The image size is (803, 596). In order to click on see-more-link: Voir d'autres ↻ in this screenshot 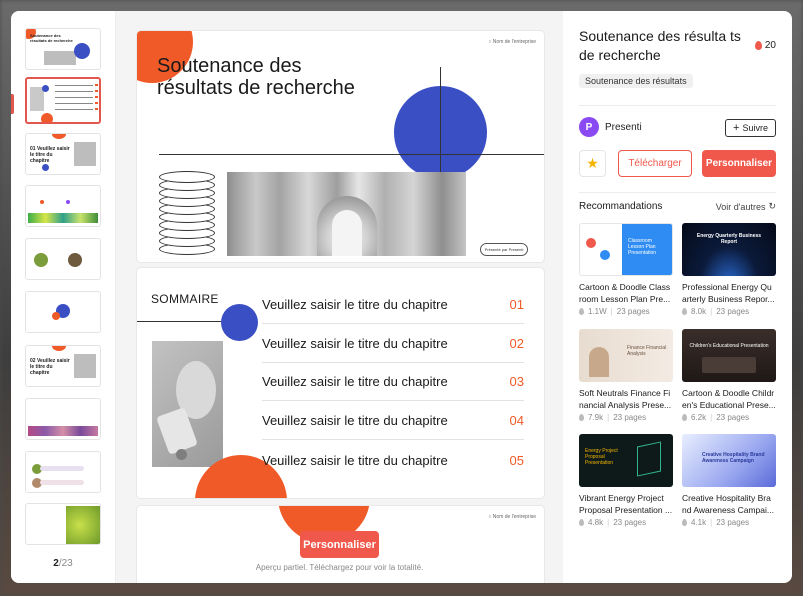, I will do `click(746, 206)`.